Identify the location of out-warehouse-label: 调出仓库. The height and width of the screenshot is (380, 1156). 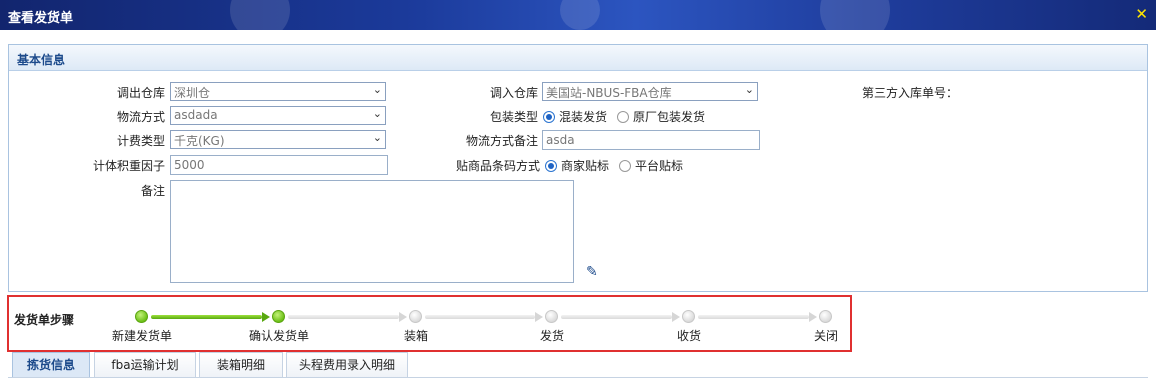
(140, 93).